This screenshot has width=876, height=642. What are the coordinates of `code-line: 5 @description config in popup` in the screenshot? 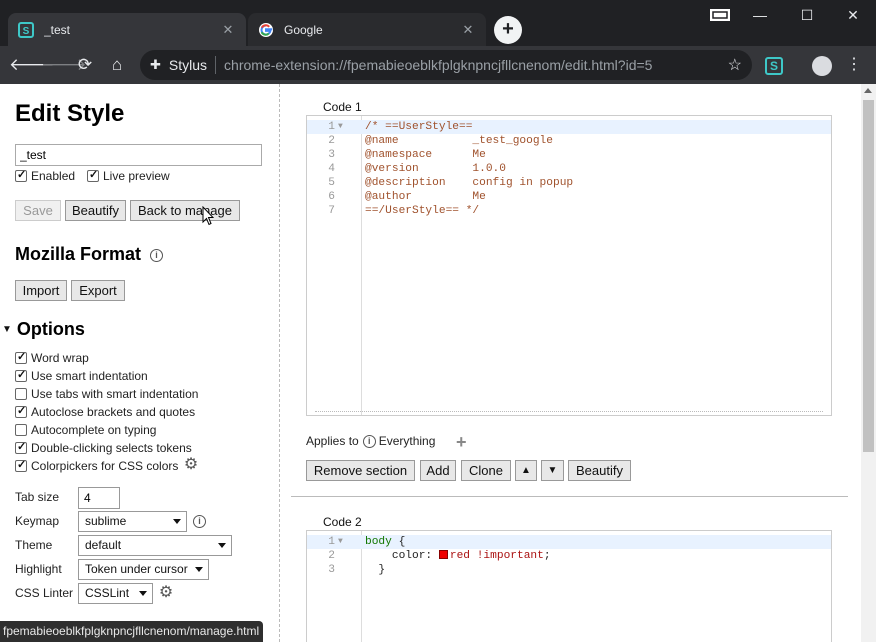 It's located at (569, 183).